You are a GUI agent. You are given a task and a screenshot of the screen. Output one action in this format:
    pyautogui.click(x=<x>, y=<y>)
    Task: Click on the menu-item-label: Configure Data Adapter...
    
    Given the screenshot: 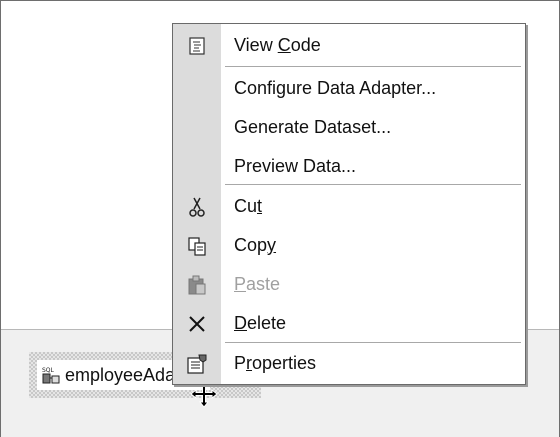 What is the action you would take?
    pyautogui.click(x=335, y=88)
    